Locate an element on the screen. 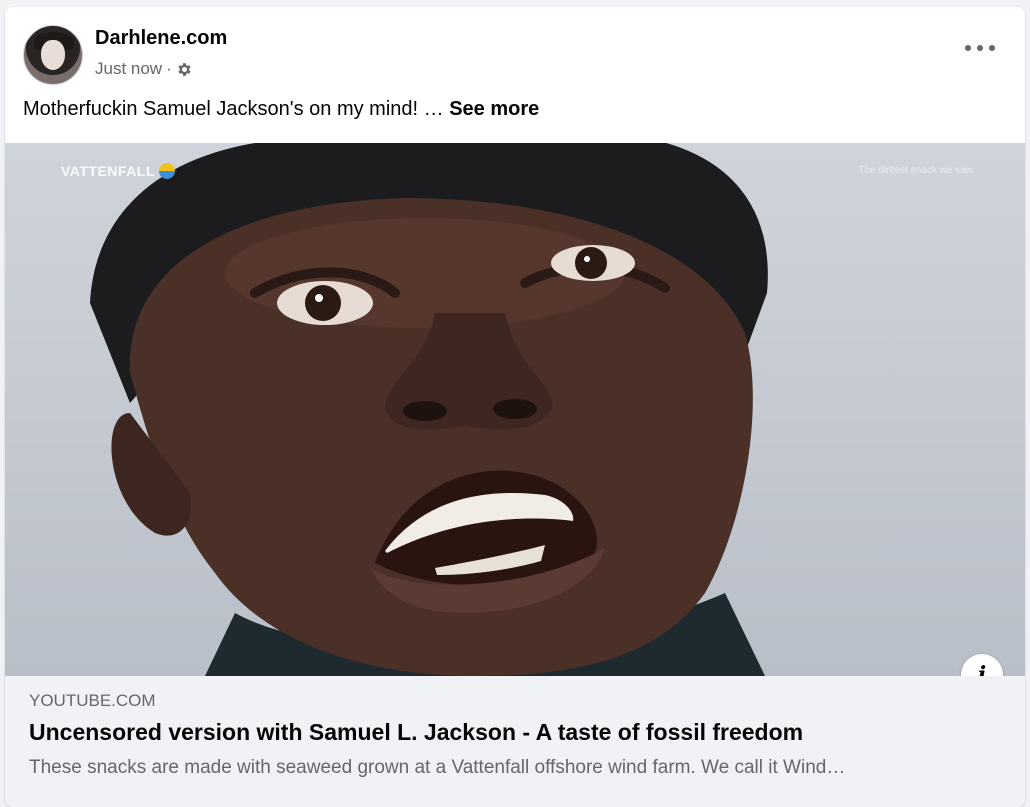 Image resolution: width=1030 pixels, height=807 pixels. gear-icon is located at coordinates (184, 69).